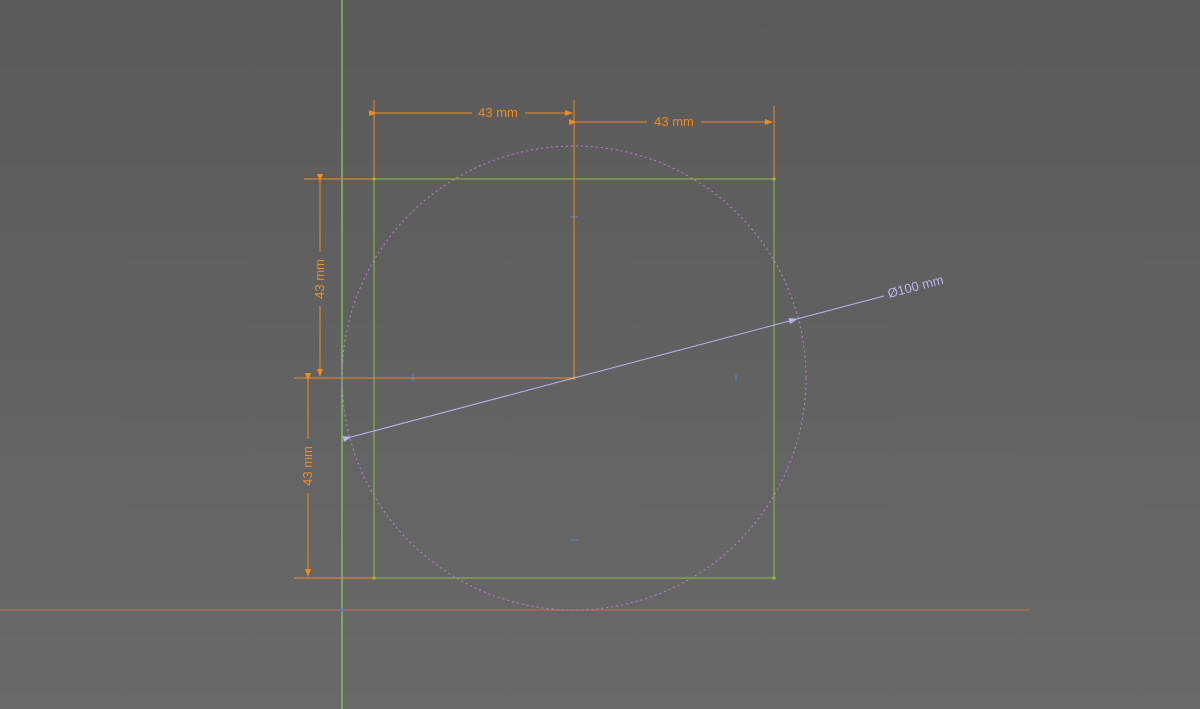  I want to click on dim-label-left-lower: 43 mm, so click(307, 466).